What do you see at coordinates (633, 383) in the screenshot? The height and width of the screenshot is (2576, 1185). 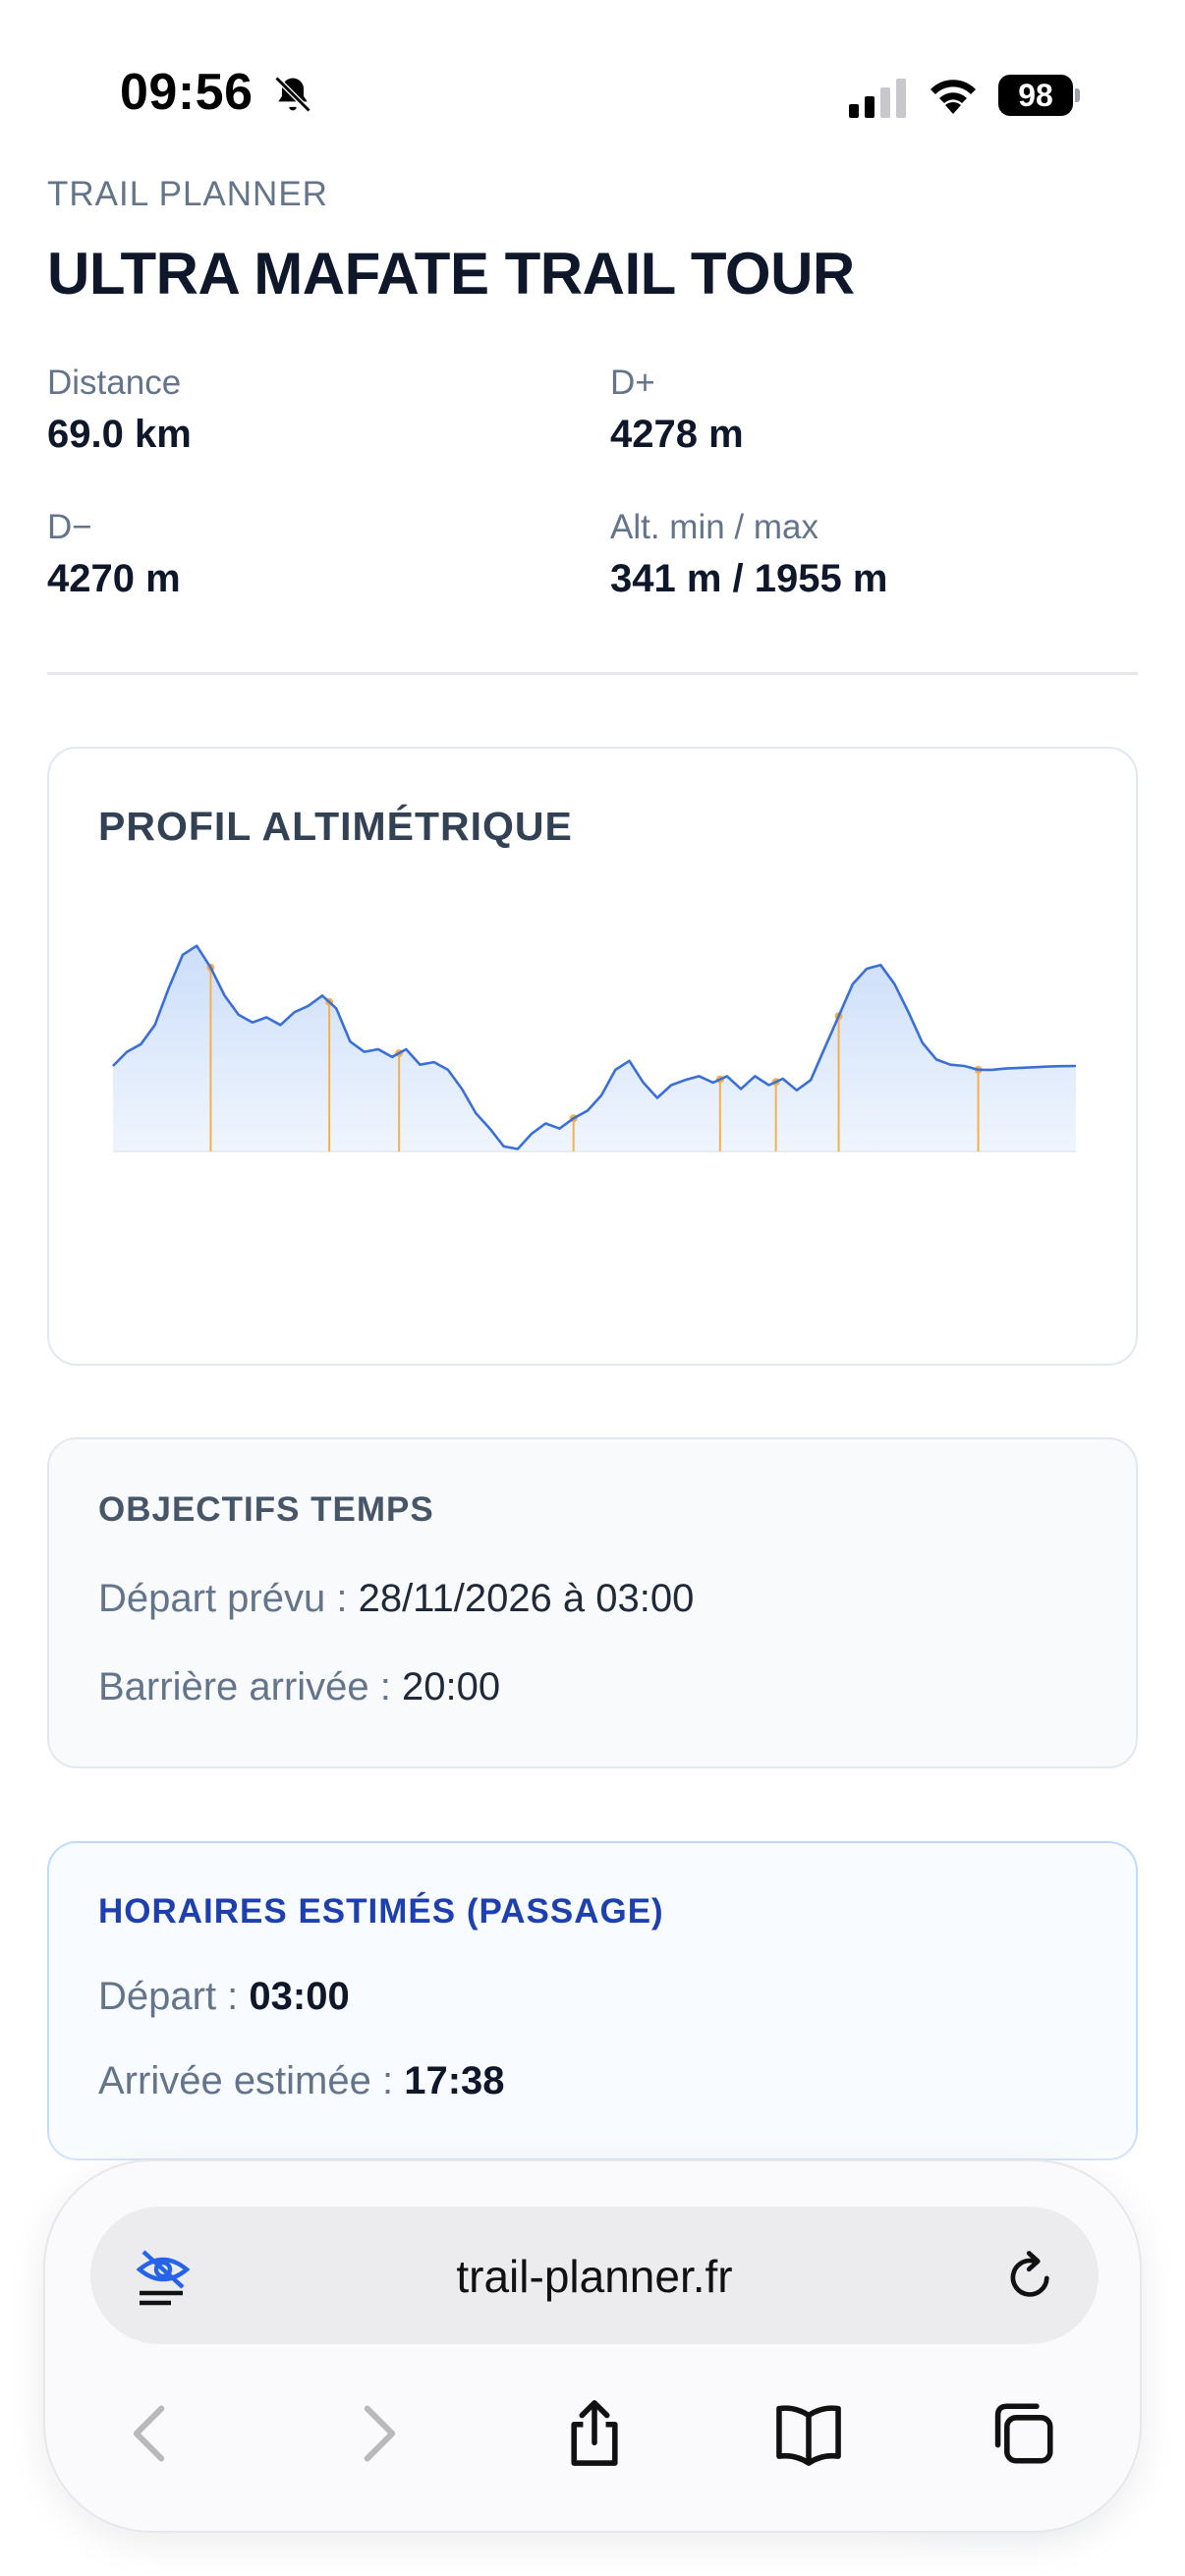 I see `stat-label: D+` at bounding box center [633, 383].